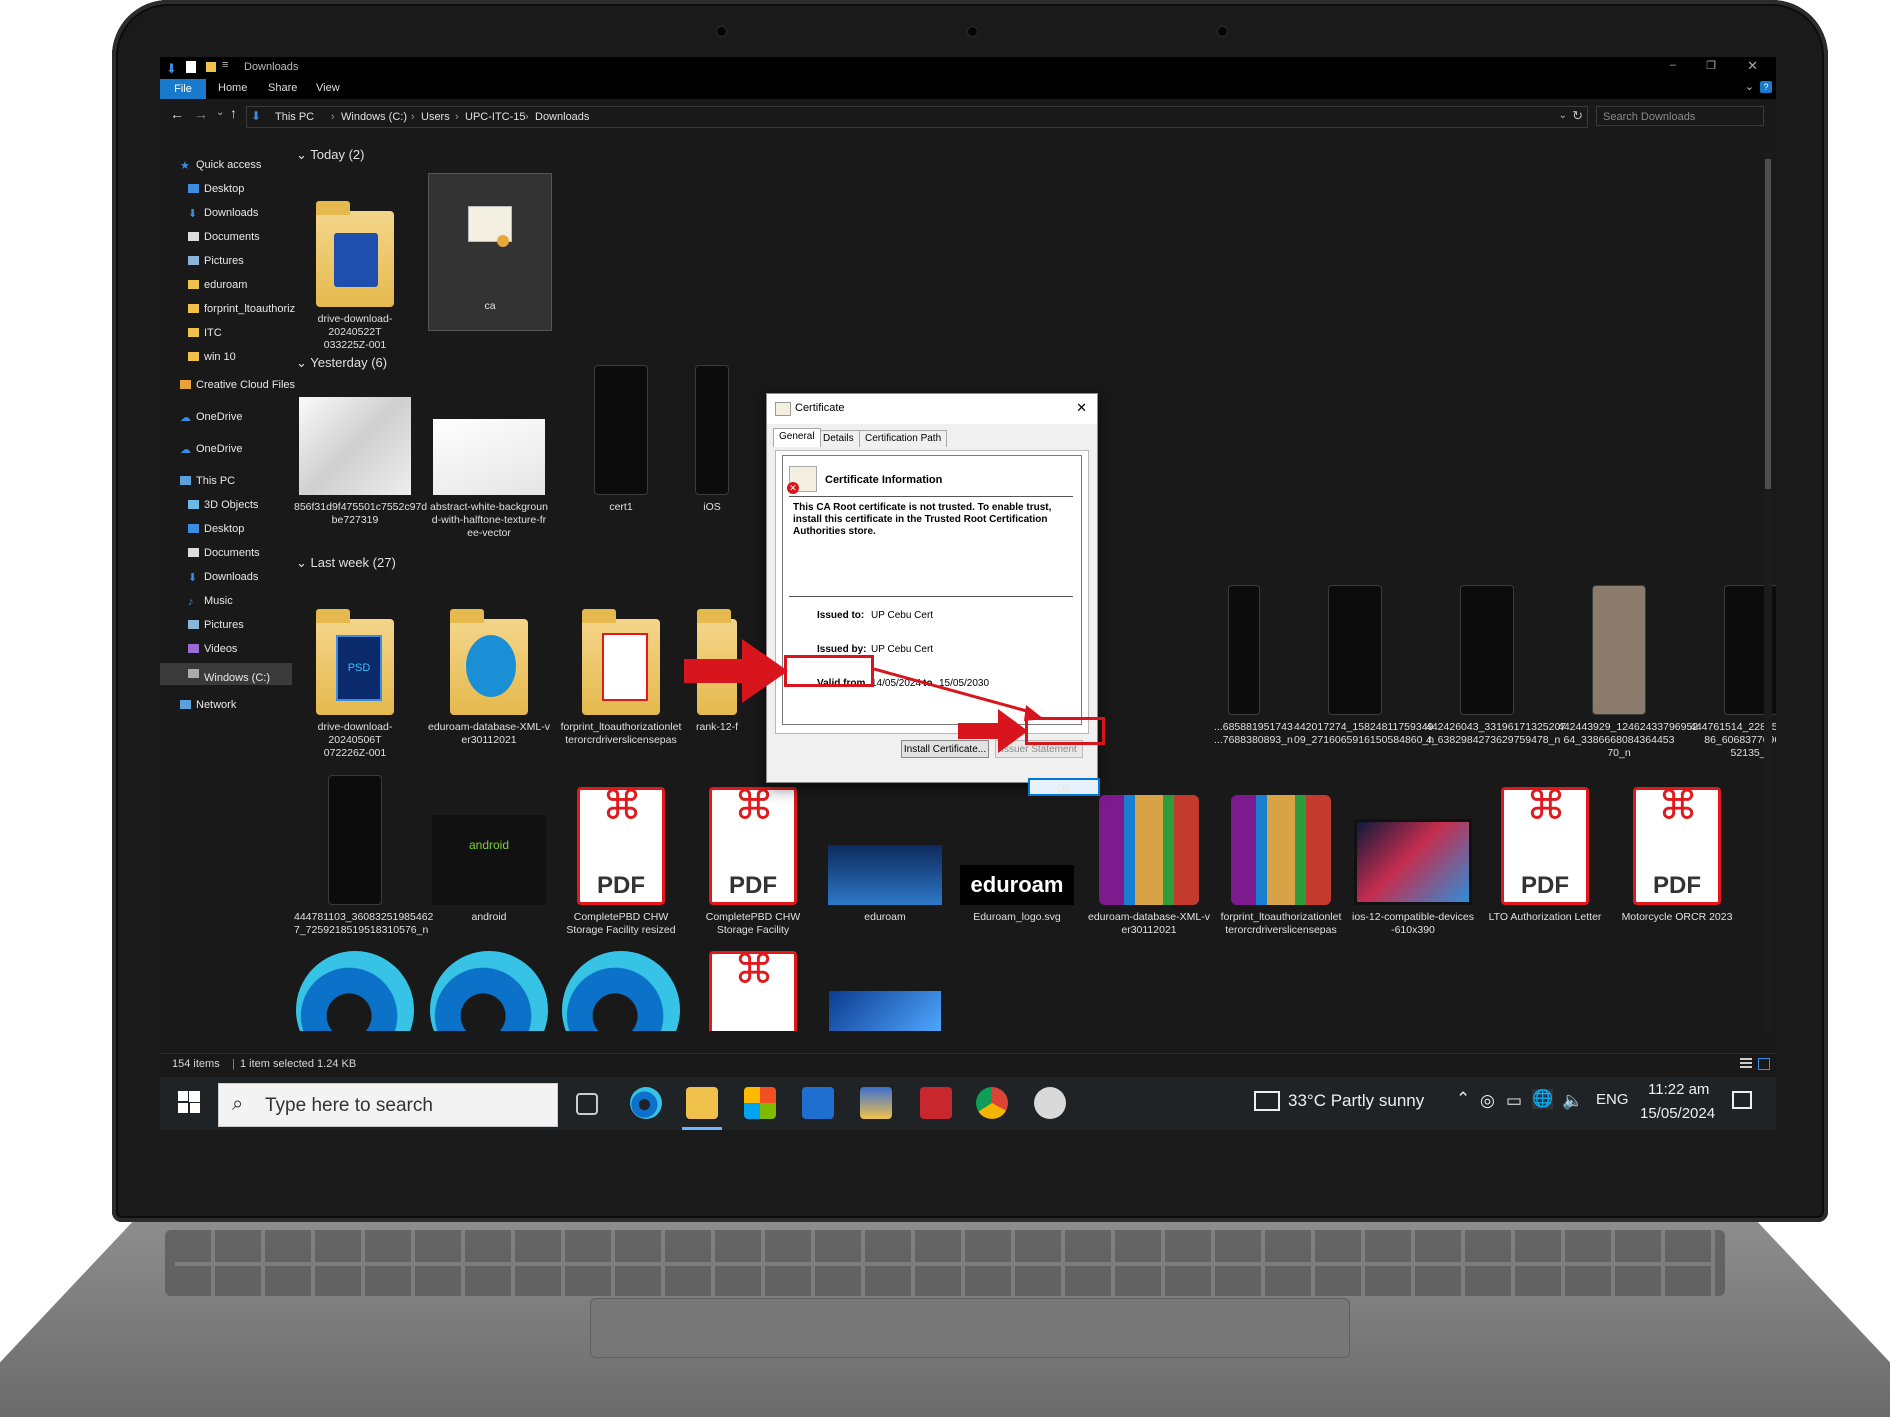 The height and width of the screenshot is (1417, 1890). What do you see at coordinates (211, 449) in the screenshot?
I see `nav-onedrive-2: ☁ OneDrive` at bounding box center [211, 449].